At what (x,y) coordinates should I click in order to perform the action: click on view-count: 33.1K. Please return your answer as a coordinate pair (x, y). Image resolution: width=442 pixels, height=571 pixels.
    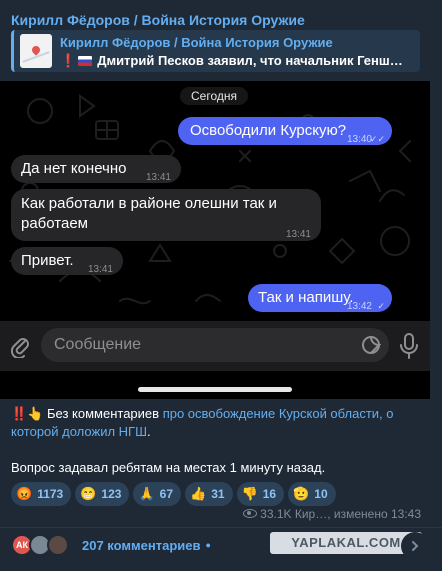
    Looking at the image, I should click on (276, 514).